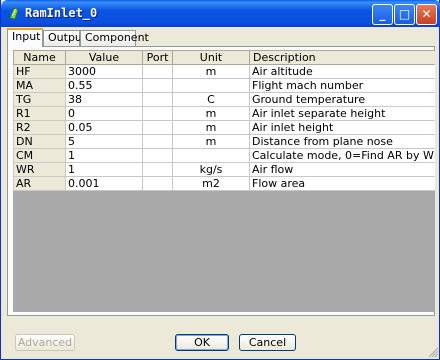 This screenshot has width=440, height=360. I want to click on minimize-icon: _, so click(382, 14).